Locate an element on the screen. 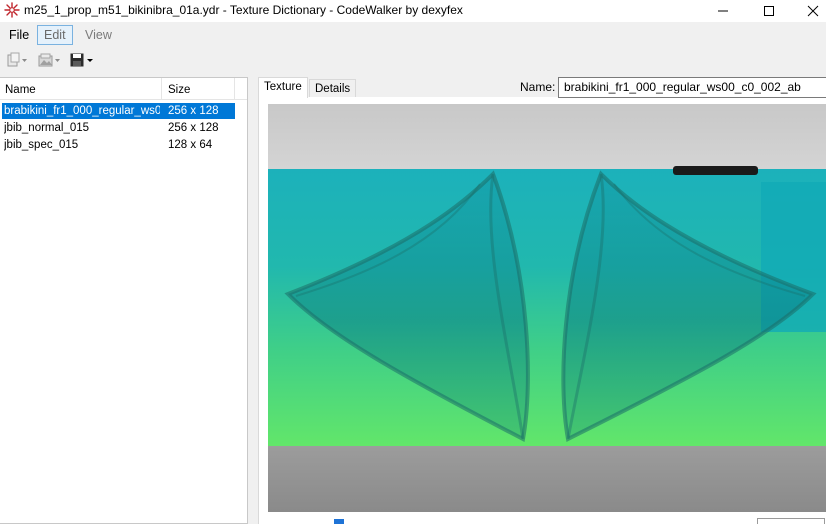 The height and width of the screenshot is (524, 826). column-header-name: Name is located at coordinates (81, 89).